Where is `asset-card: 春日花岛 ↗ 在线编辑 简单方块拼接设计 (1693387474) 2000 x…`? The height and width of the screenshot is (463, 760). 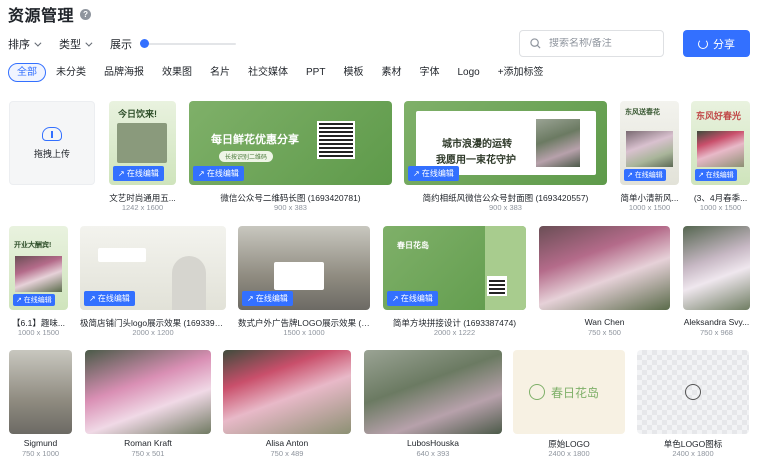
asset-card: 春日花岛 ↗ 在线编辑 简单方块拼接设计 (1693387474) 2000 x… is located at coordinates (454, 282).